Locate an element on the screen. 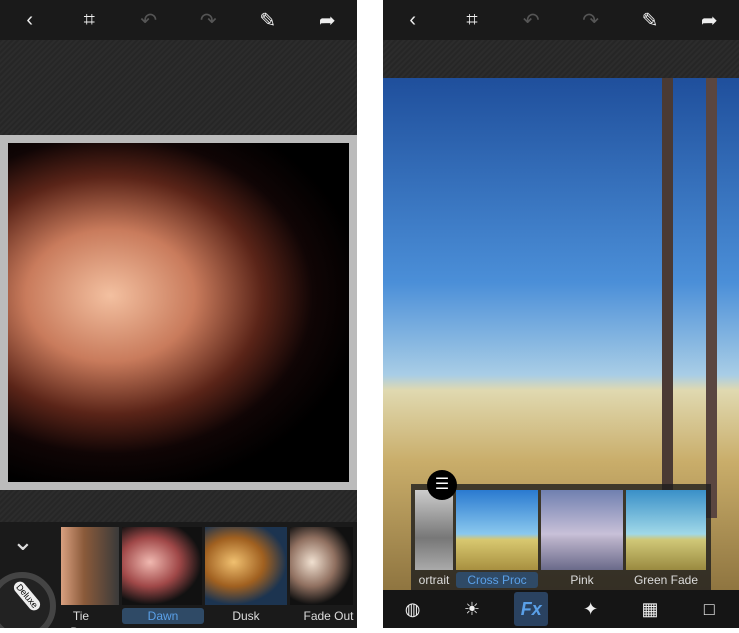 The image size is (739, 633). filter-thumb-tie-dye is located at coordinates (90, 566).